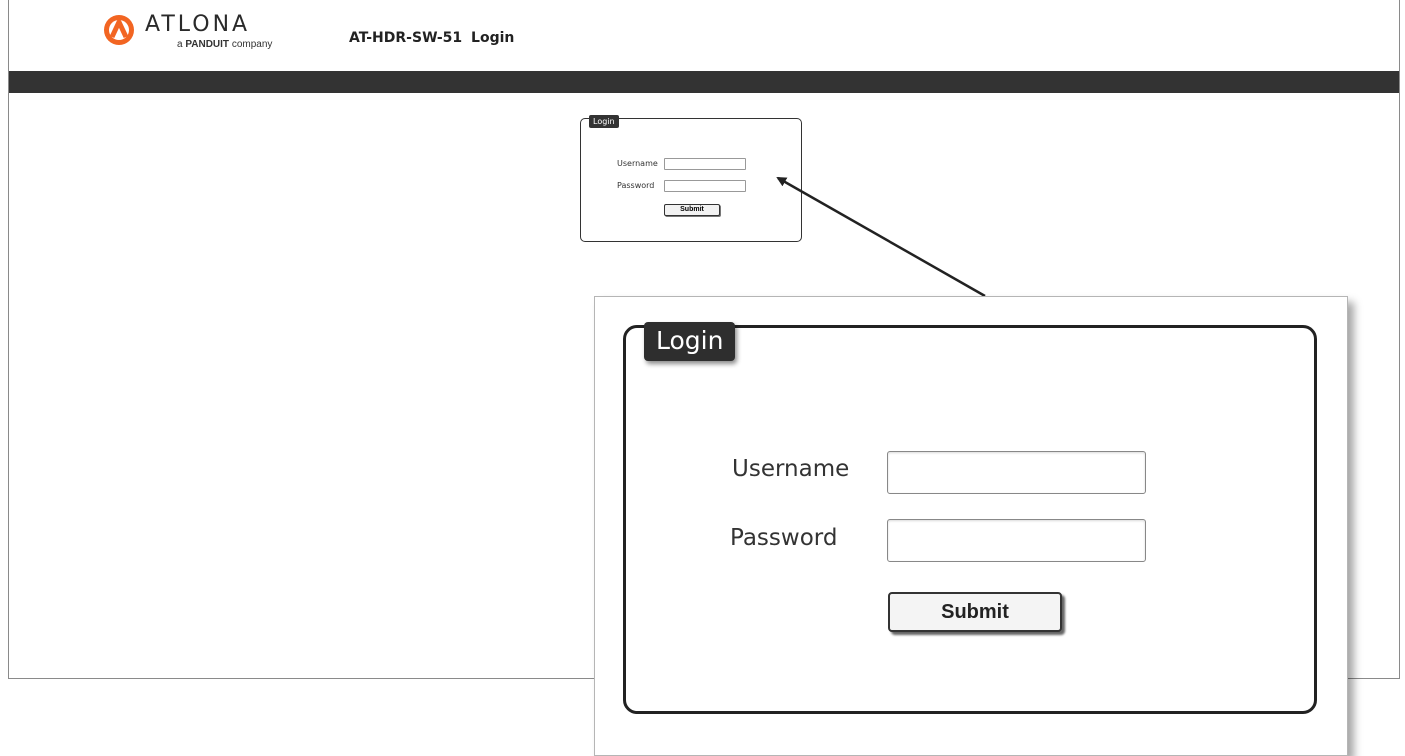 The width and height of the screenshot is (1405, 756). Describe the element at coordinates (119, 30) in the screenshot. I see `atlona-logo-mark-icon` at that location.